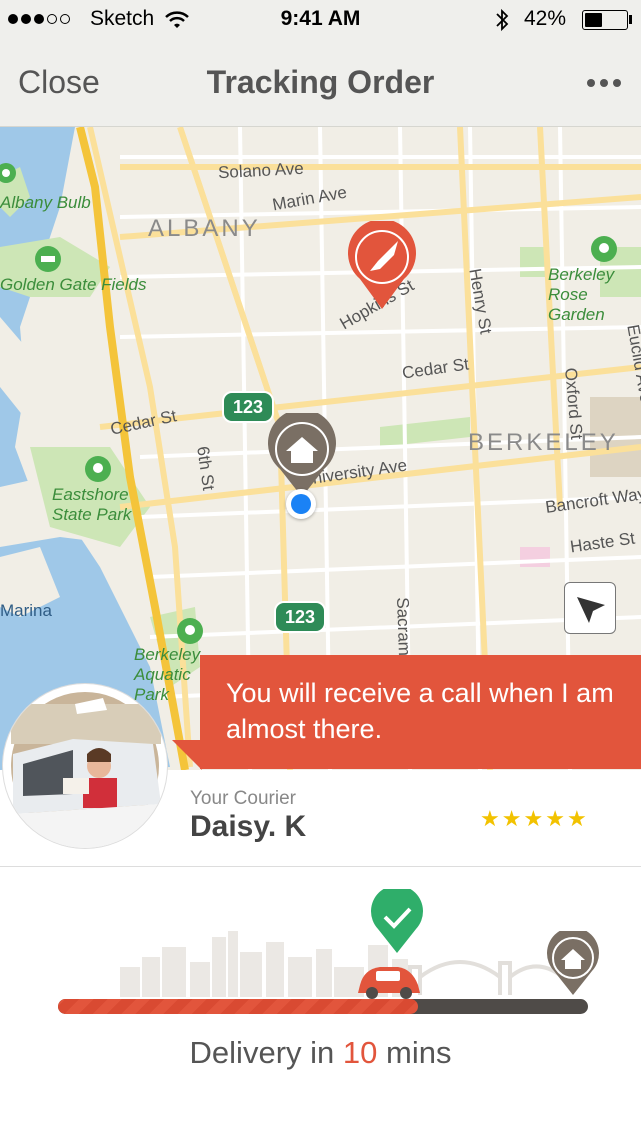 Image resolution: width=641 pixels, height=1137 pixels. I want to click on park-label: Eastshore State Park, so click(92, 504).